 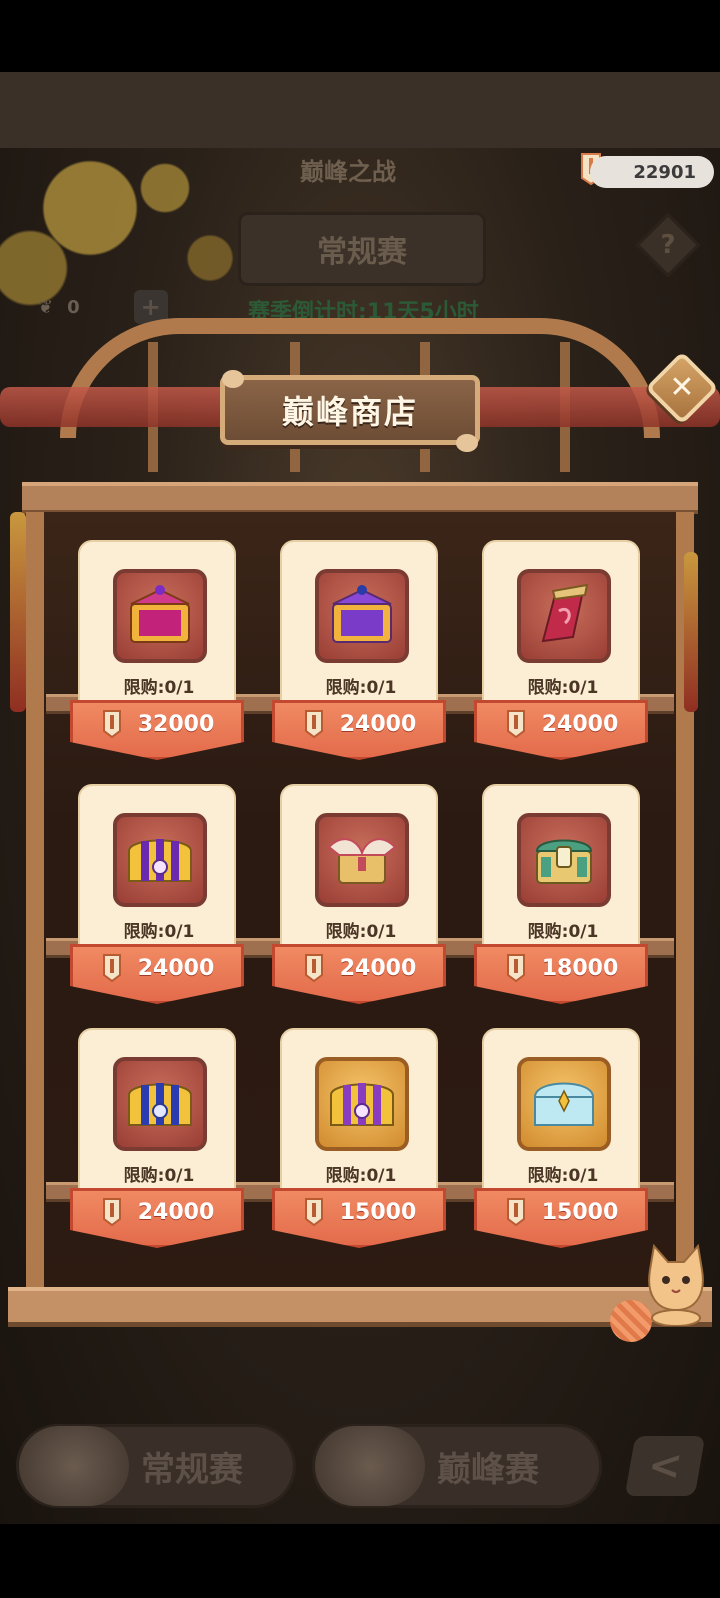 What do you see at coordinates (488, 1469) in the screenshot?
I see `tab-label: 巅峰赛` at bounding box center [488, 1469].